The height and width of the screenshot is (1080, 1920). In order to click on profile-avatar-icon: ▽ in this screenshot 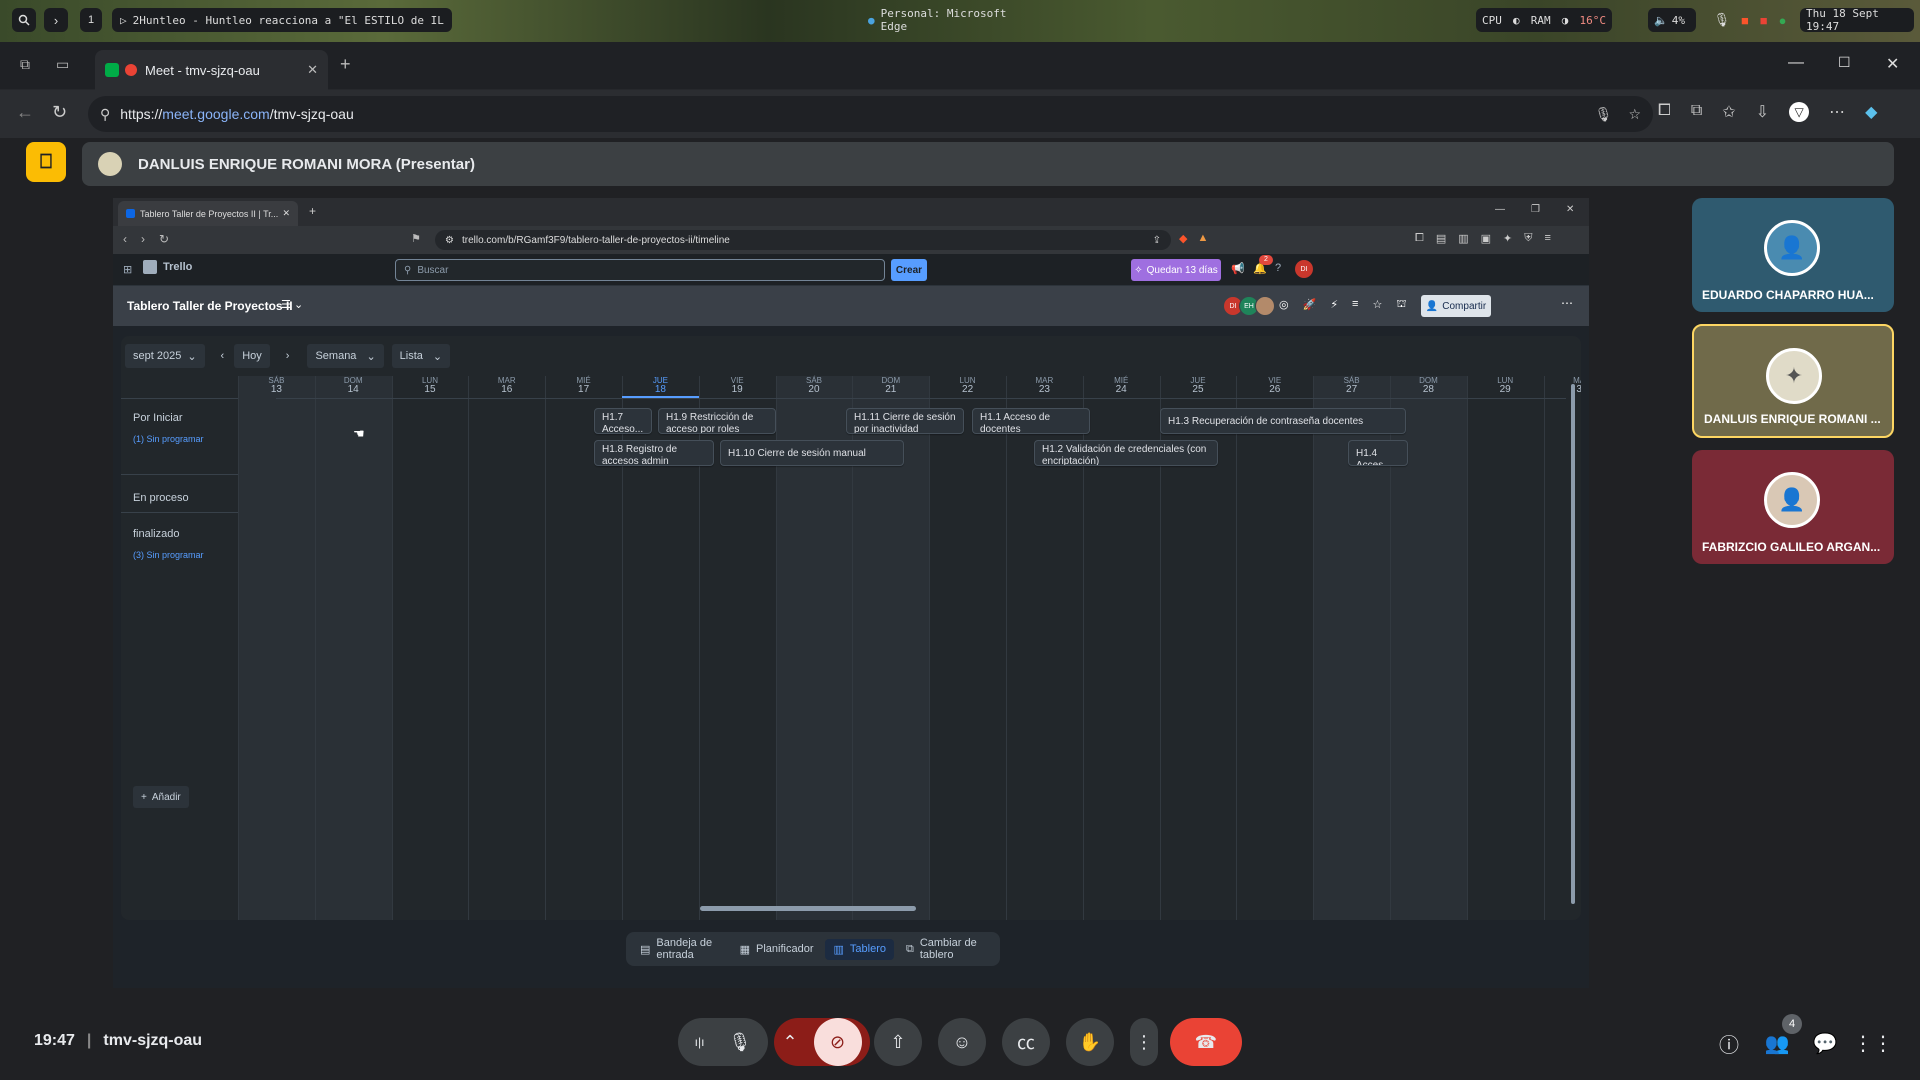, I will do `click(1799, 112)`.